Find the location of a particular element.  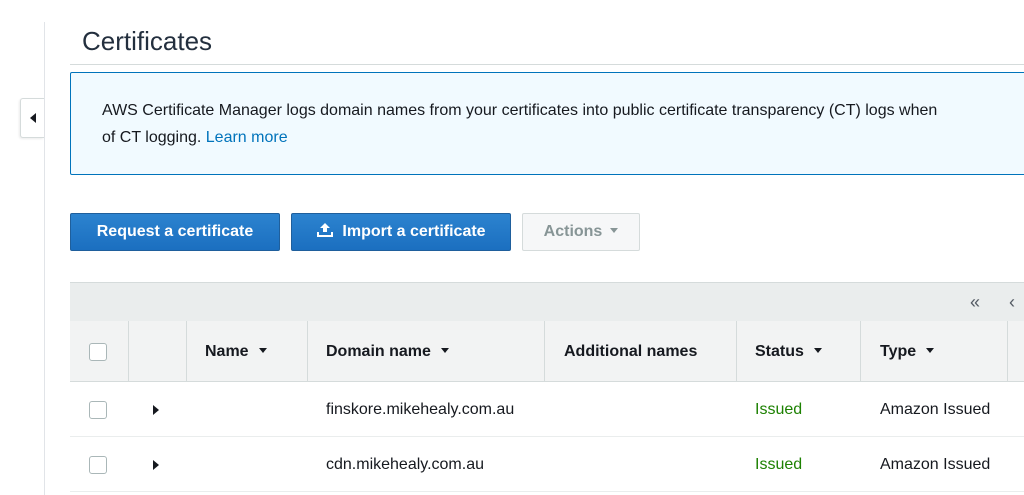

nav-rail-divider is located at coordinates (44, 258).